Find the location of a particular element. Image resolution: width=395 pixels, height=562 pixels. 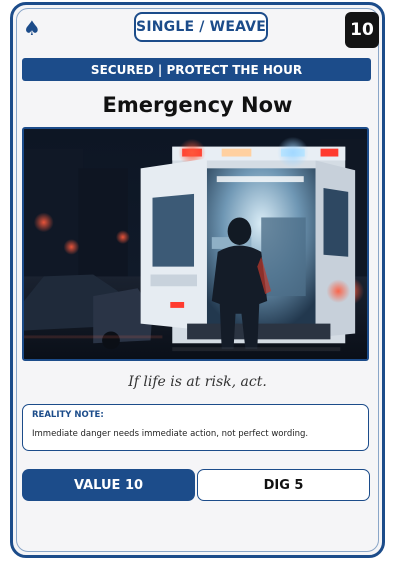

reality-note-label: REALITY NOTE: is located at coordinates (68, 415).